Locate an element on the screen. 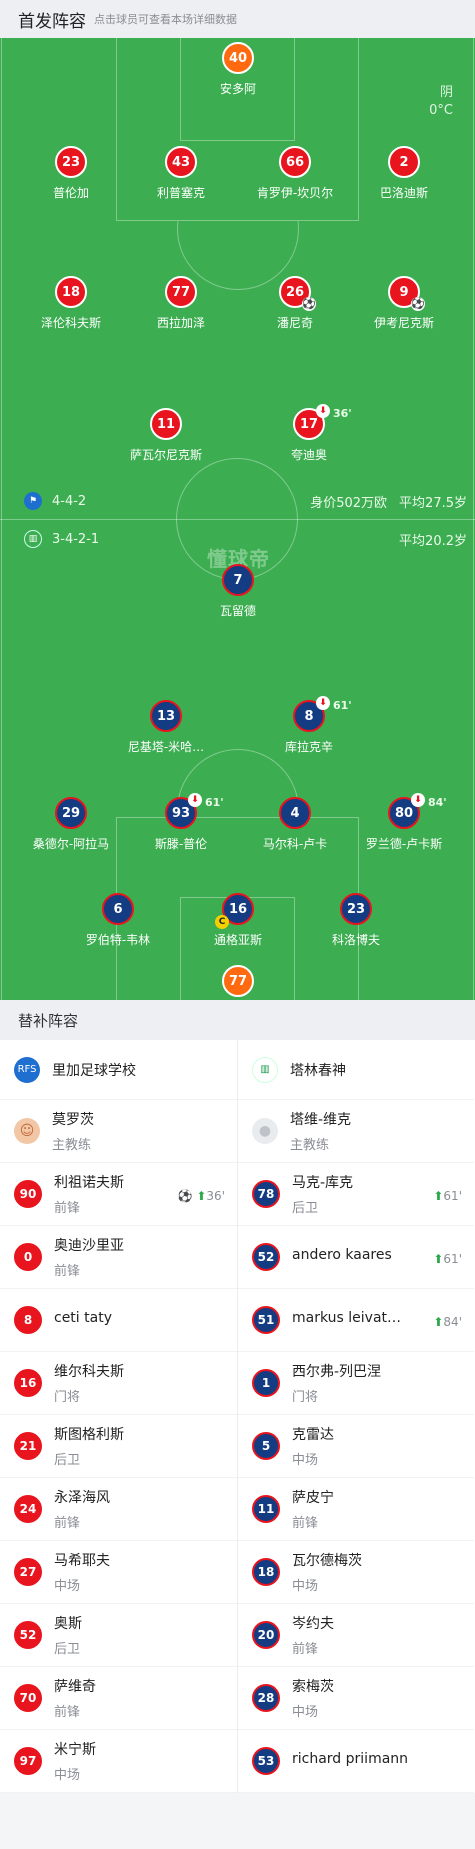 This screenshot has width=475, height=1849. home-player-11: 11 萨瓦尔尼克斯 is located at coordinates (166, 435).